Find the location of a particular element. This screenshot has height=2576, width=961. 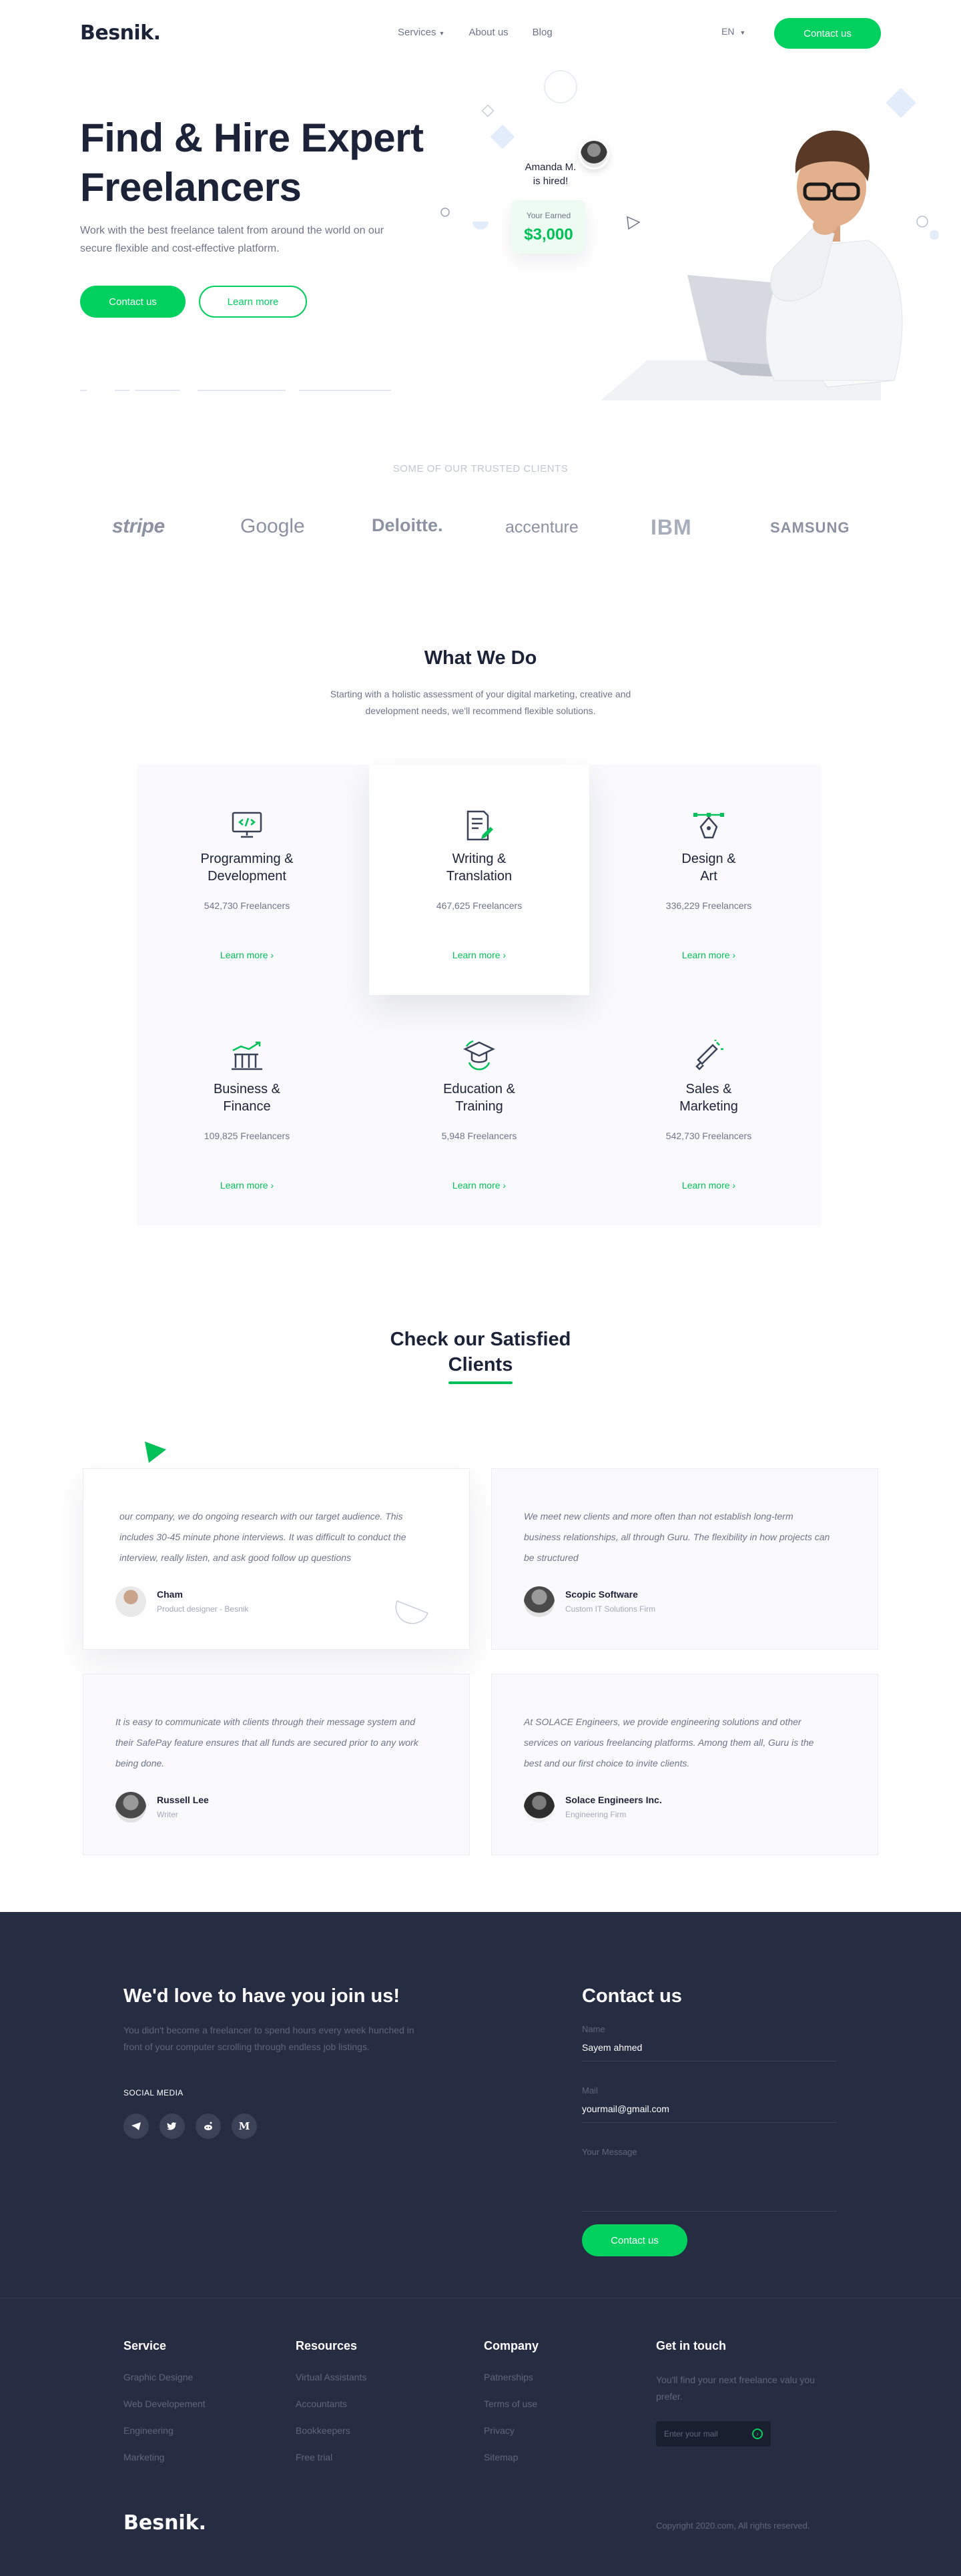

social-media-label: SOCIAL MEDIA is located at coordinates (153, 2093).